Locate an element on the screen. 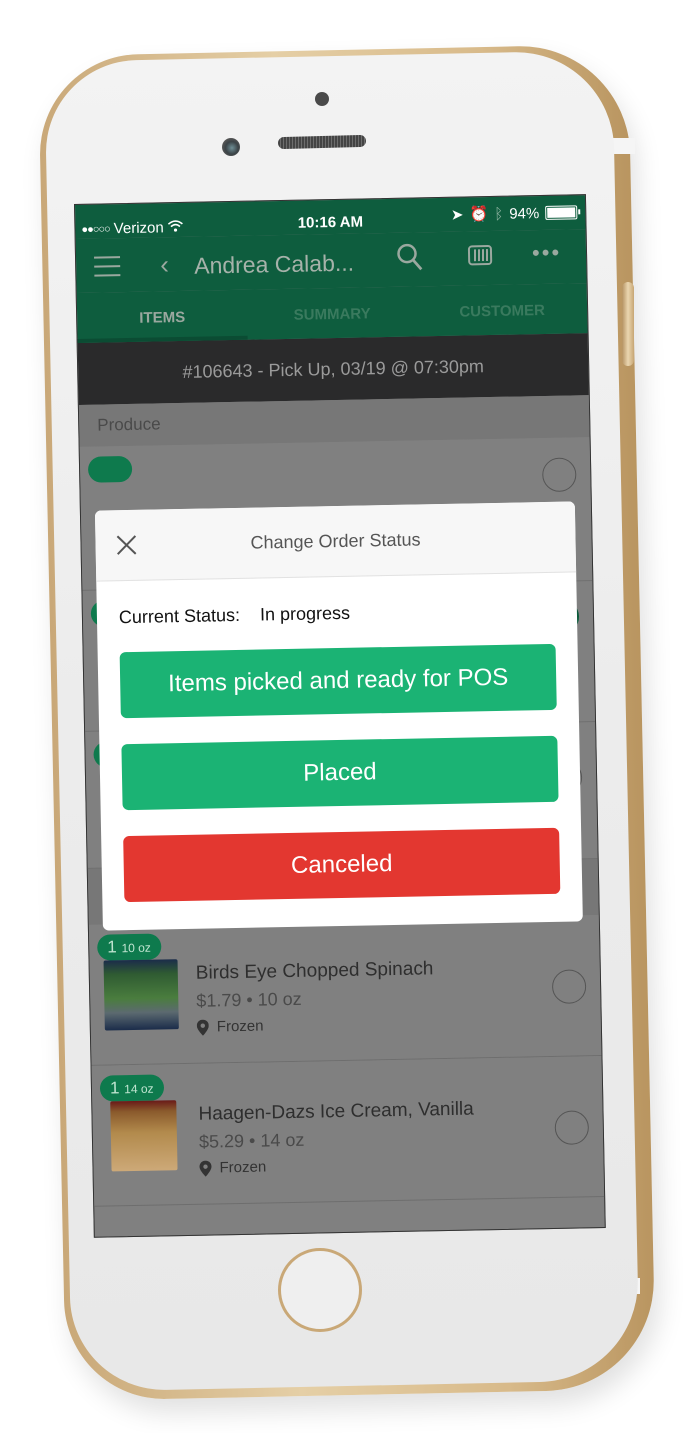  nav-bar: ‹ Andrea Calab... ••• is located at coordinates (331, 261).